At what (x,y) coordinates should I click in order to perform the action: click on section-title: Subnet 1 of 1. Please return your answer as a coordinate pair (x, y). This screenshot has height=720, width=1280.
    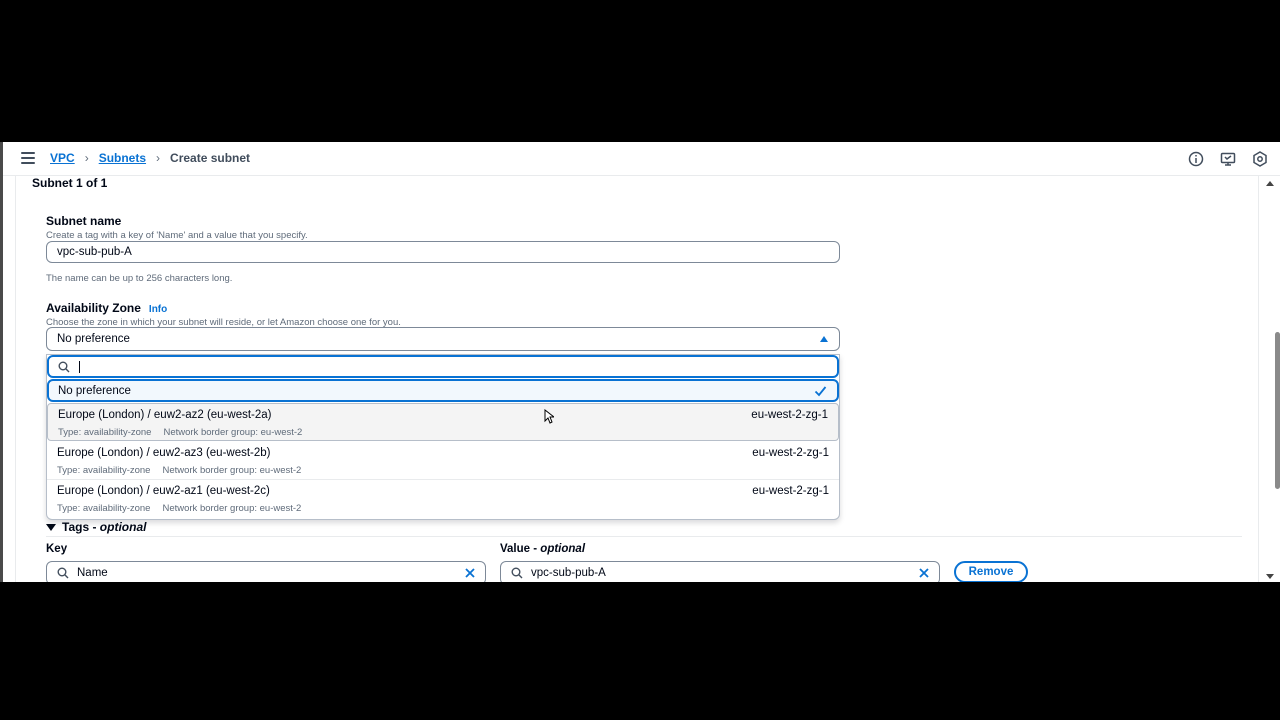
    Looking at the image, I should click on (70, 183).